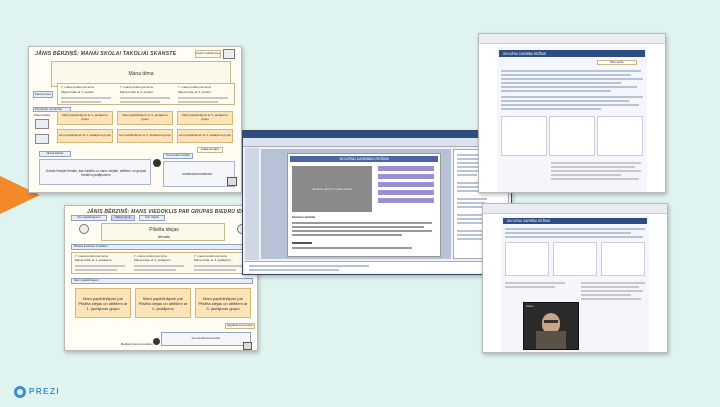 This screenshot has height=407, width=720. I want to click on slide-2-user-icon, so click(84, 229).